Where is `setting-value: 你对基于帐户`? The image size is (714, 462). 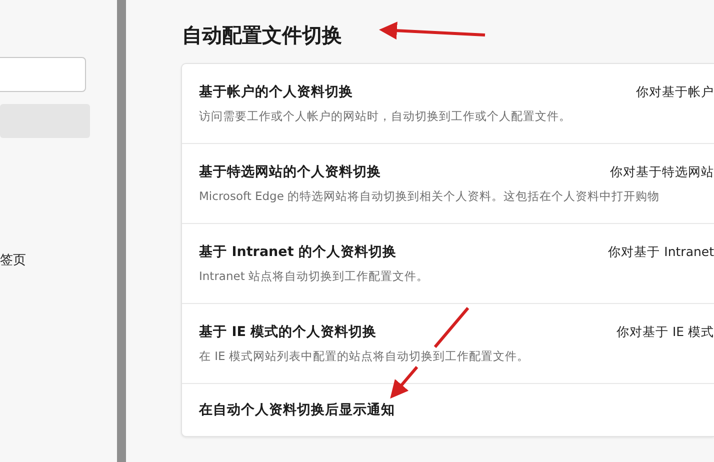
setting-value: 你对基于帐户 is located at coordinates (675, 92).